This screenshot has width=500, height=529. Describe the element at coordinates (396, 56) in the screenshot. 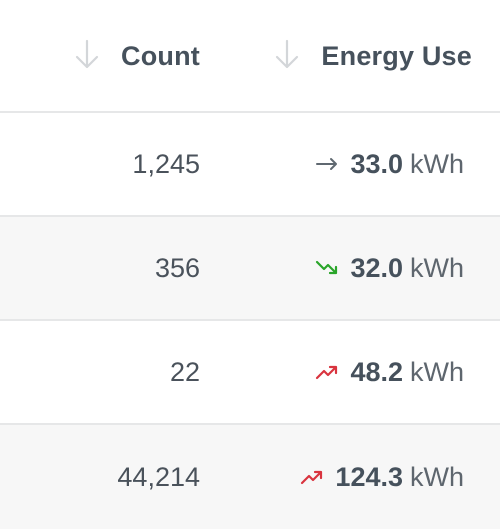

I see `column-header-energy-label: Energy Use` at that location.